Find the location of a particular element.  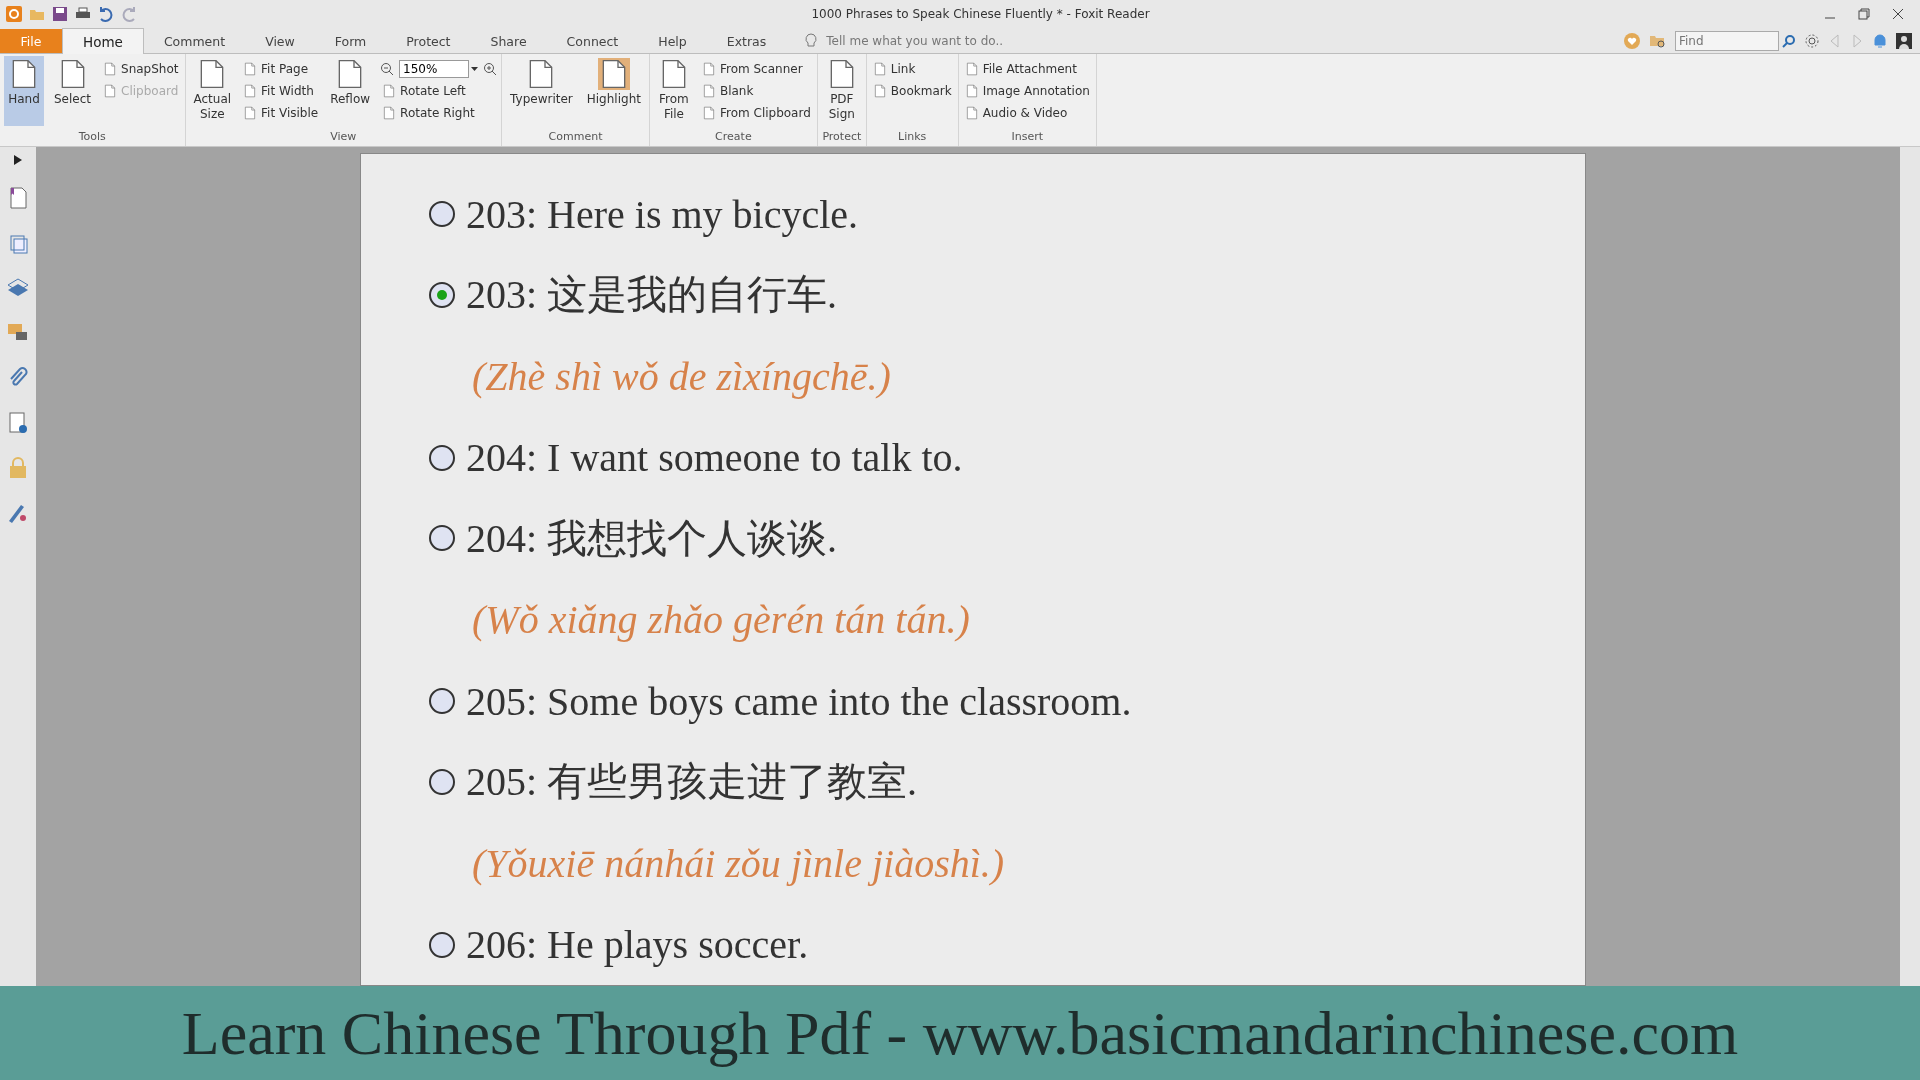

group-label: Insert is located at coordinates (1027, 137).